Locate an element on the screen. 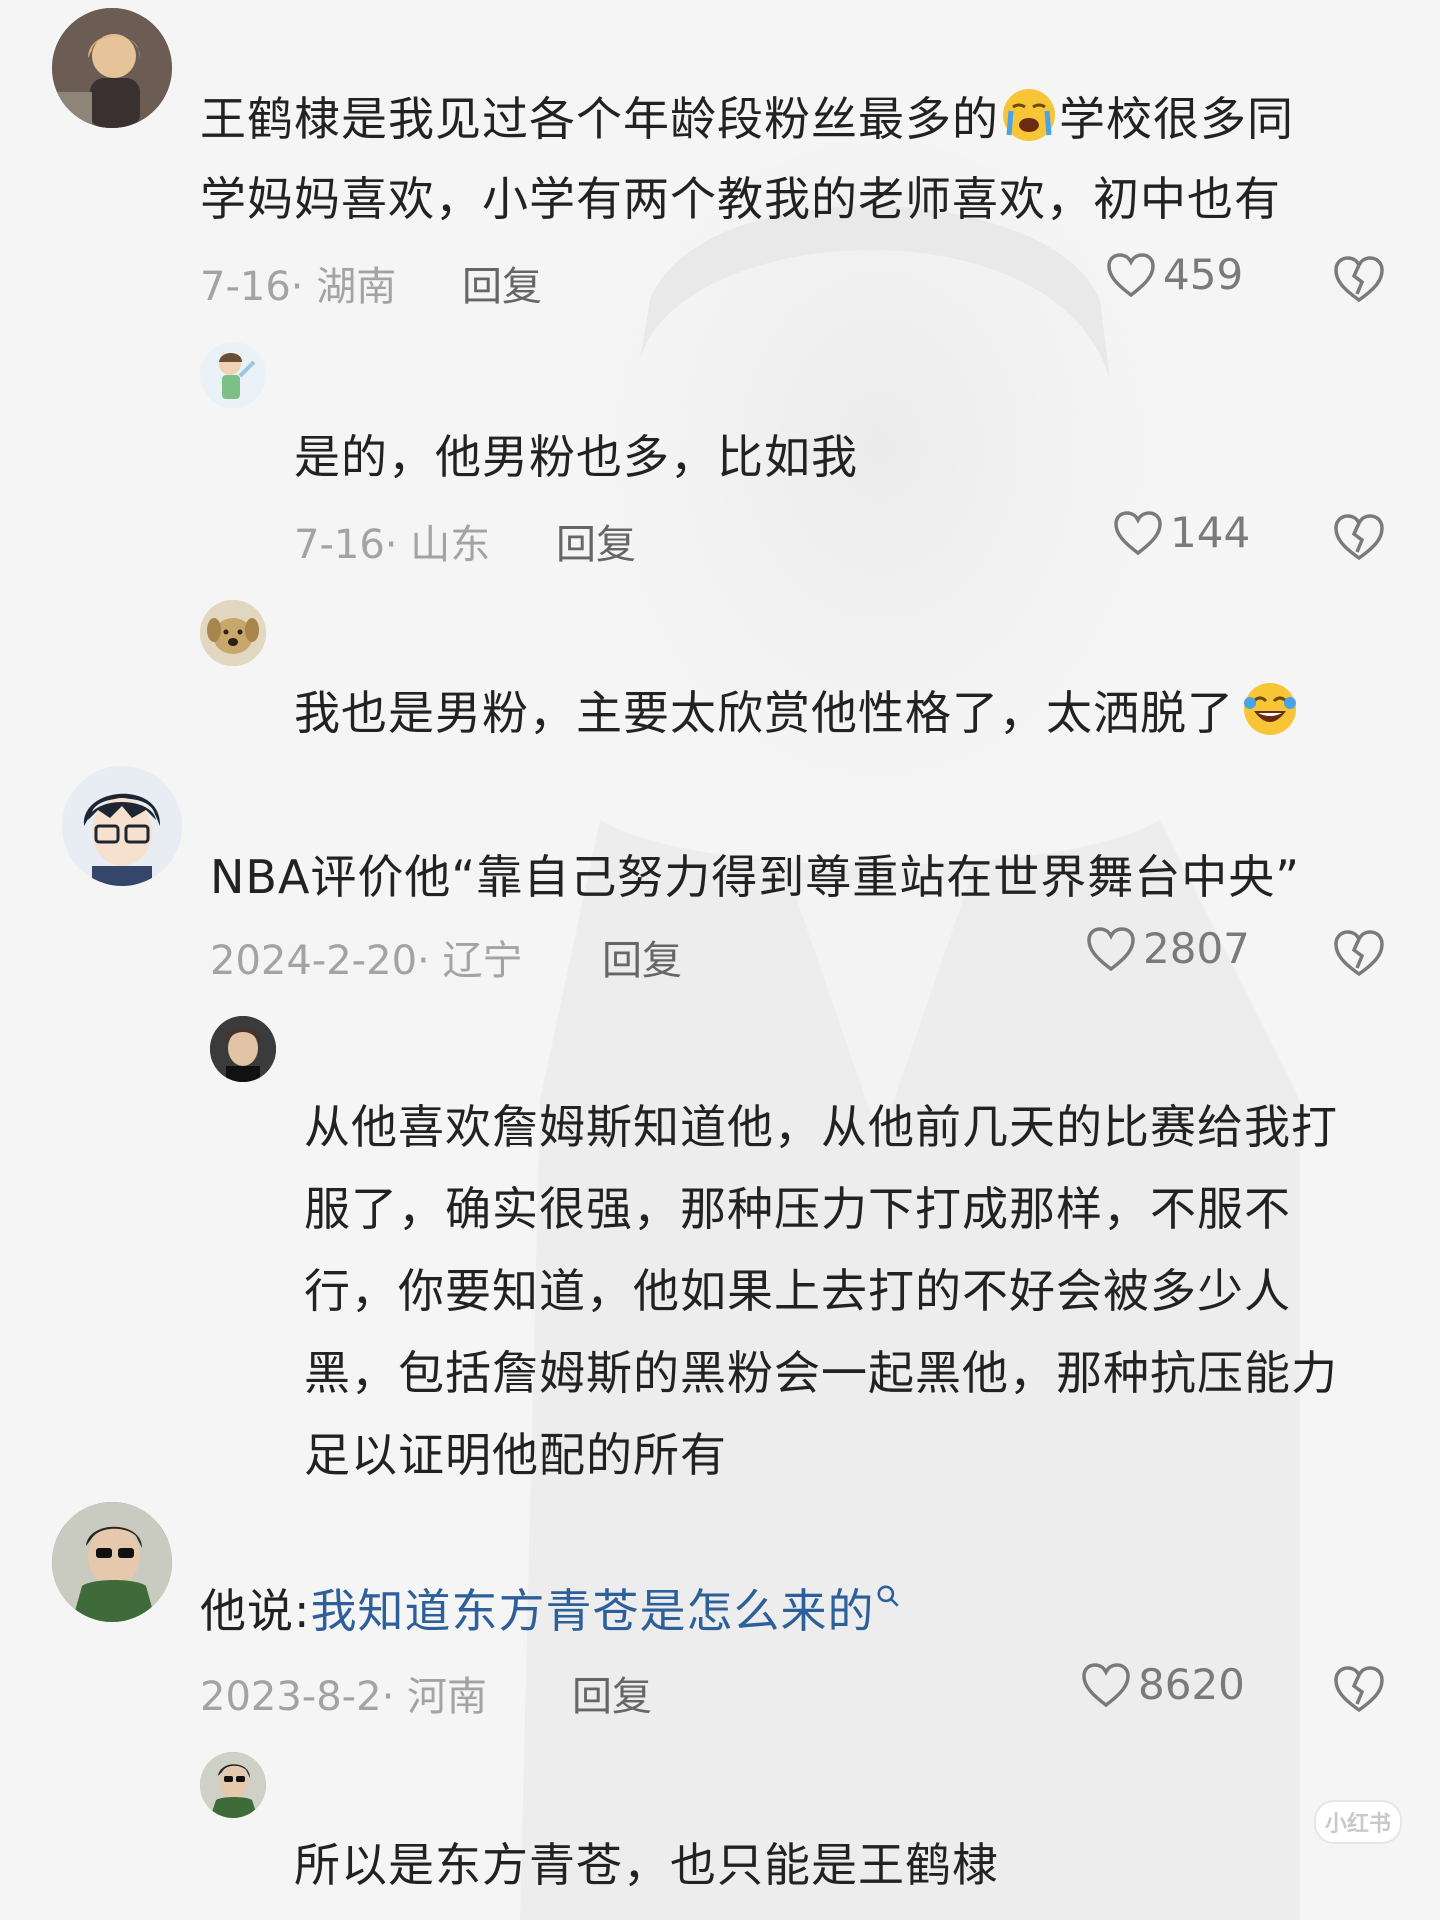 This screenshot has width=1440, height=1920. comment-meta: 2023-8-2· 河南 is located at coordinates (343, 1697).